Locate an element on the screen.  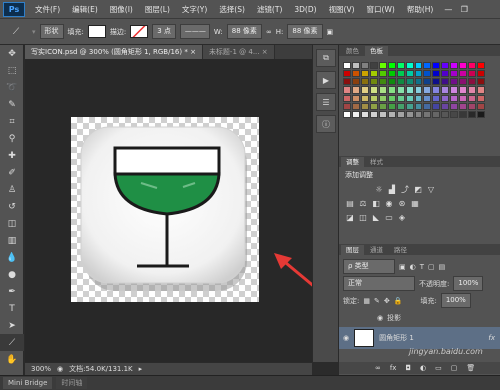
swatch-grid is located at coordinates (414, 90).